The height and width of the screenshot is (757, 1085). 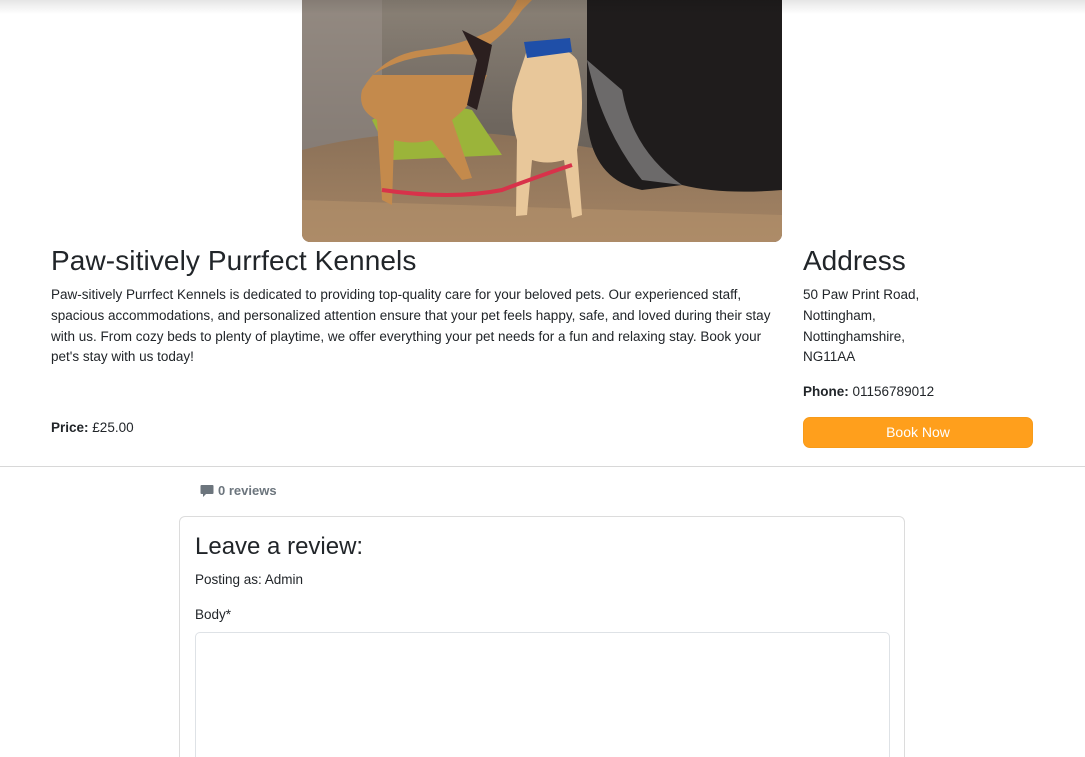 What do you see at coordinates (826, 391) in the screenshot?
I see `phone-label: Phone:` at bounding box center [826, 391].